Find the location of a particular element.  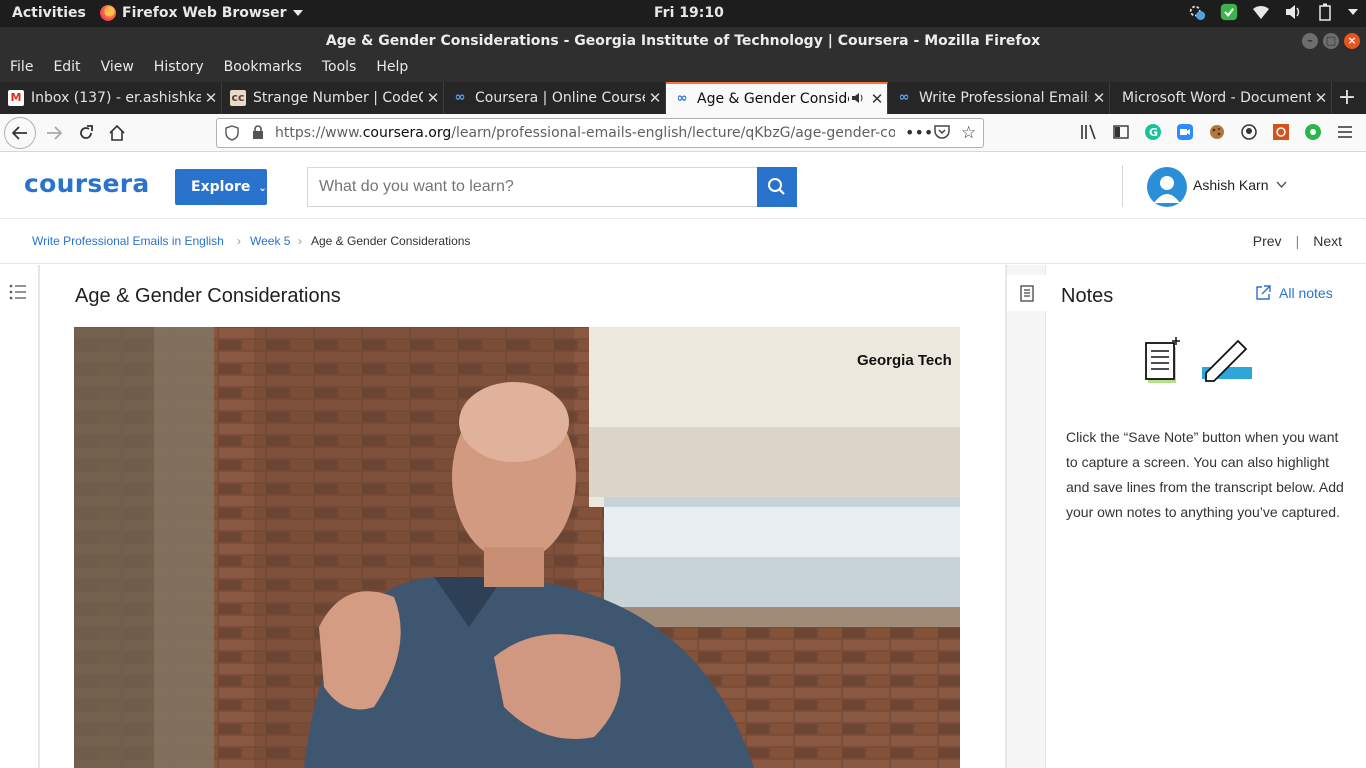

chevron-down-icon: ⌄ is located at coordinates (262, 188).